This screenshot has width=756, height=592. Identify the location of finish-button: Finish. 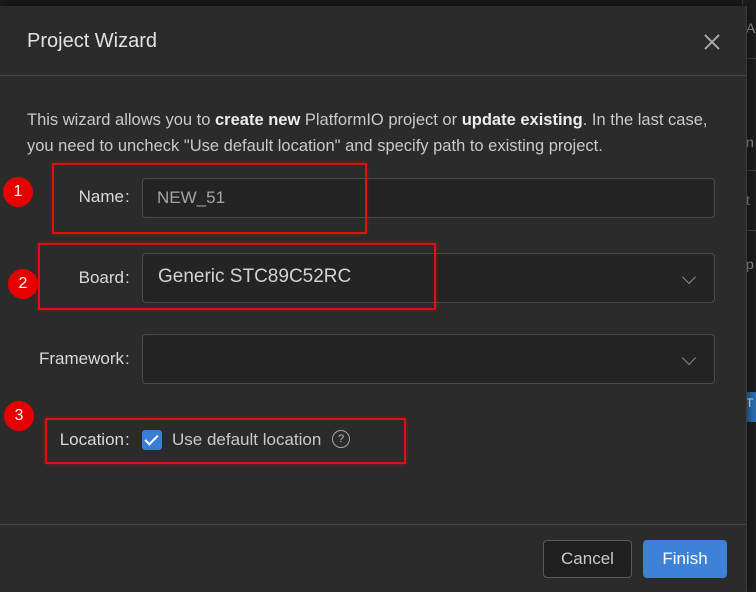
(685, 559).